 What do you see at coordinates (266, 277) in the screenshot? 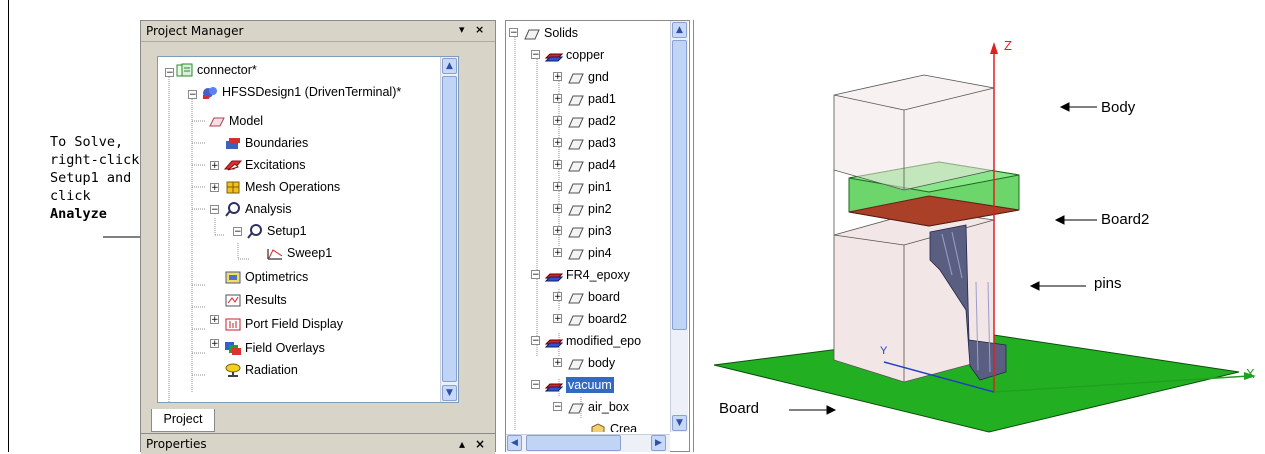
I see `tree-item-optimetrics: Optimetrics` at bounding box center [266, 277].